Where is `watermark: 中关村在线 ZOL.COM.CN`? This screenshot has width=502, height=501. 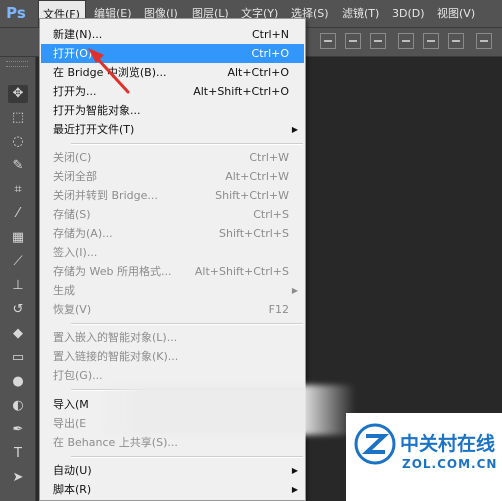
watermark: 中关村在线 ZOL.COM.CN is located at coordinates (424, 457).